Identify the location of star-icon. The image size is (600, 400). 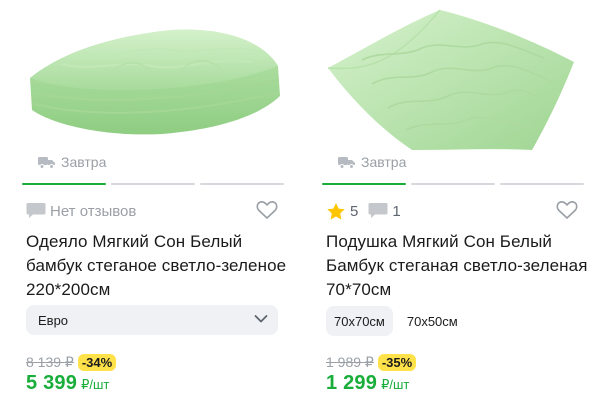
(336, 210).